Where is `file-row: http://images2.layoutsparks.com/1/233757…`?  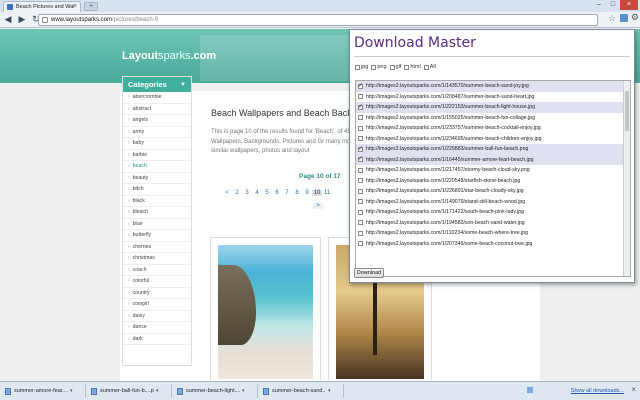 file-row: http://images2.layoutsparks.com/1/233757… is located at coordinates (493, 128).